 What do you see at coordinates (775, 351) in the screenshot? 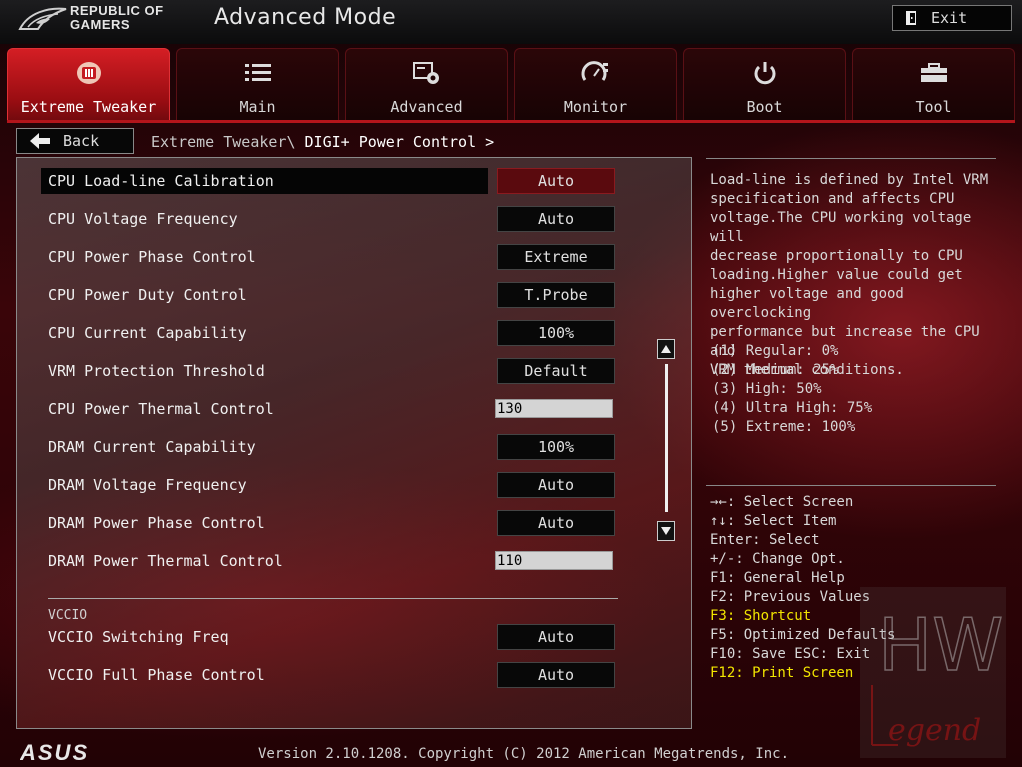
I see `help-level-item: (1) Regular: 0%` at bounding box center [775, 351].